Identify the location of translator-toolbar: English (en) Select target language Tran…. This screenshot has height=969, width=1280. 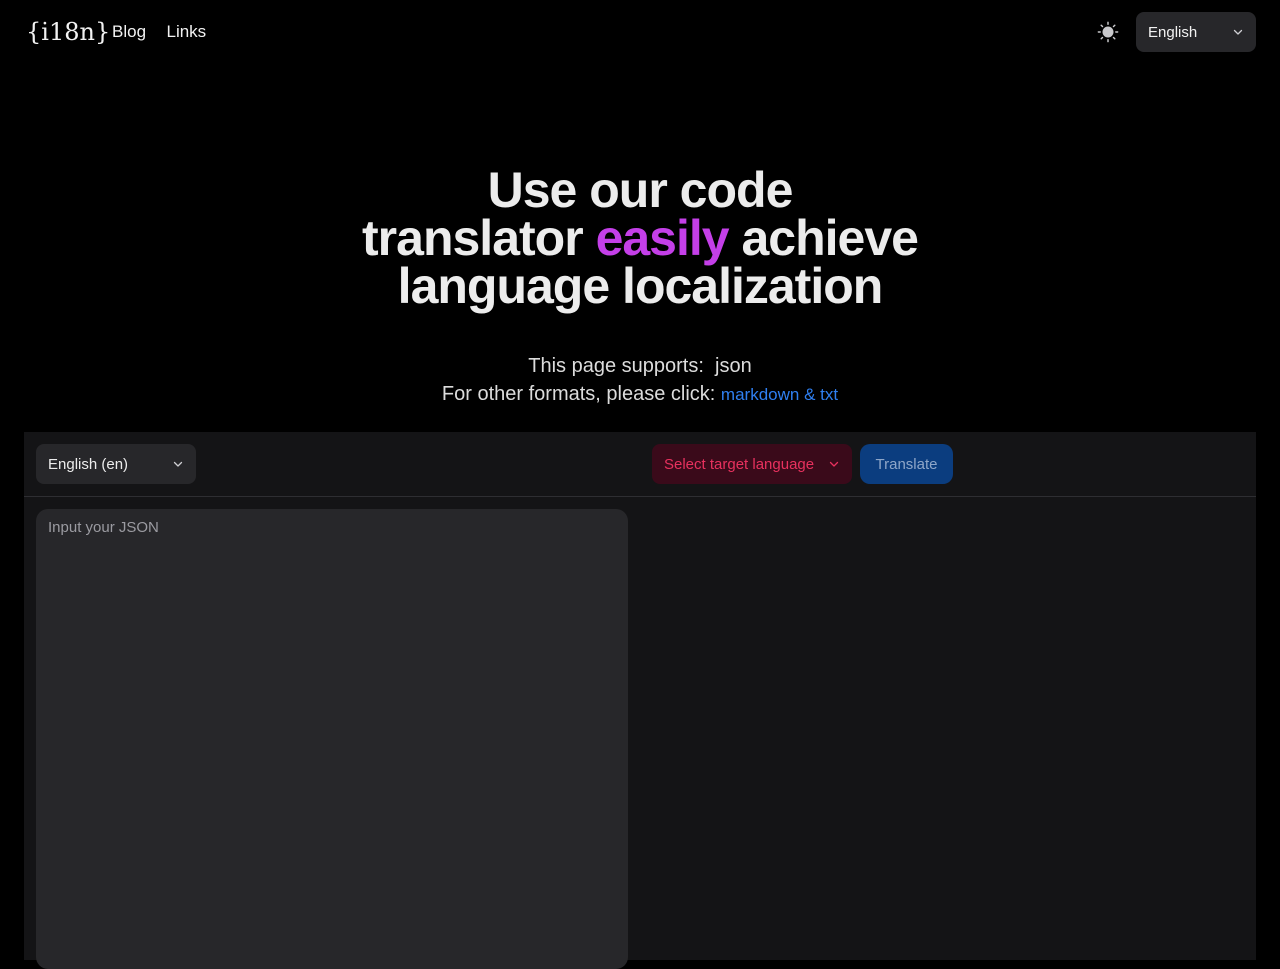
(640, 464).